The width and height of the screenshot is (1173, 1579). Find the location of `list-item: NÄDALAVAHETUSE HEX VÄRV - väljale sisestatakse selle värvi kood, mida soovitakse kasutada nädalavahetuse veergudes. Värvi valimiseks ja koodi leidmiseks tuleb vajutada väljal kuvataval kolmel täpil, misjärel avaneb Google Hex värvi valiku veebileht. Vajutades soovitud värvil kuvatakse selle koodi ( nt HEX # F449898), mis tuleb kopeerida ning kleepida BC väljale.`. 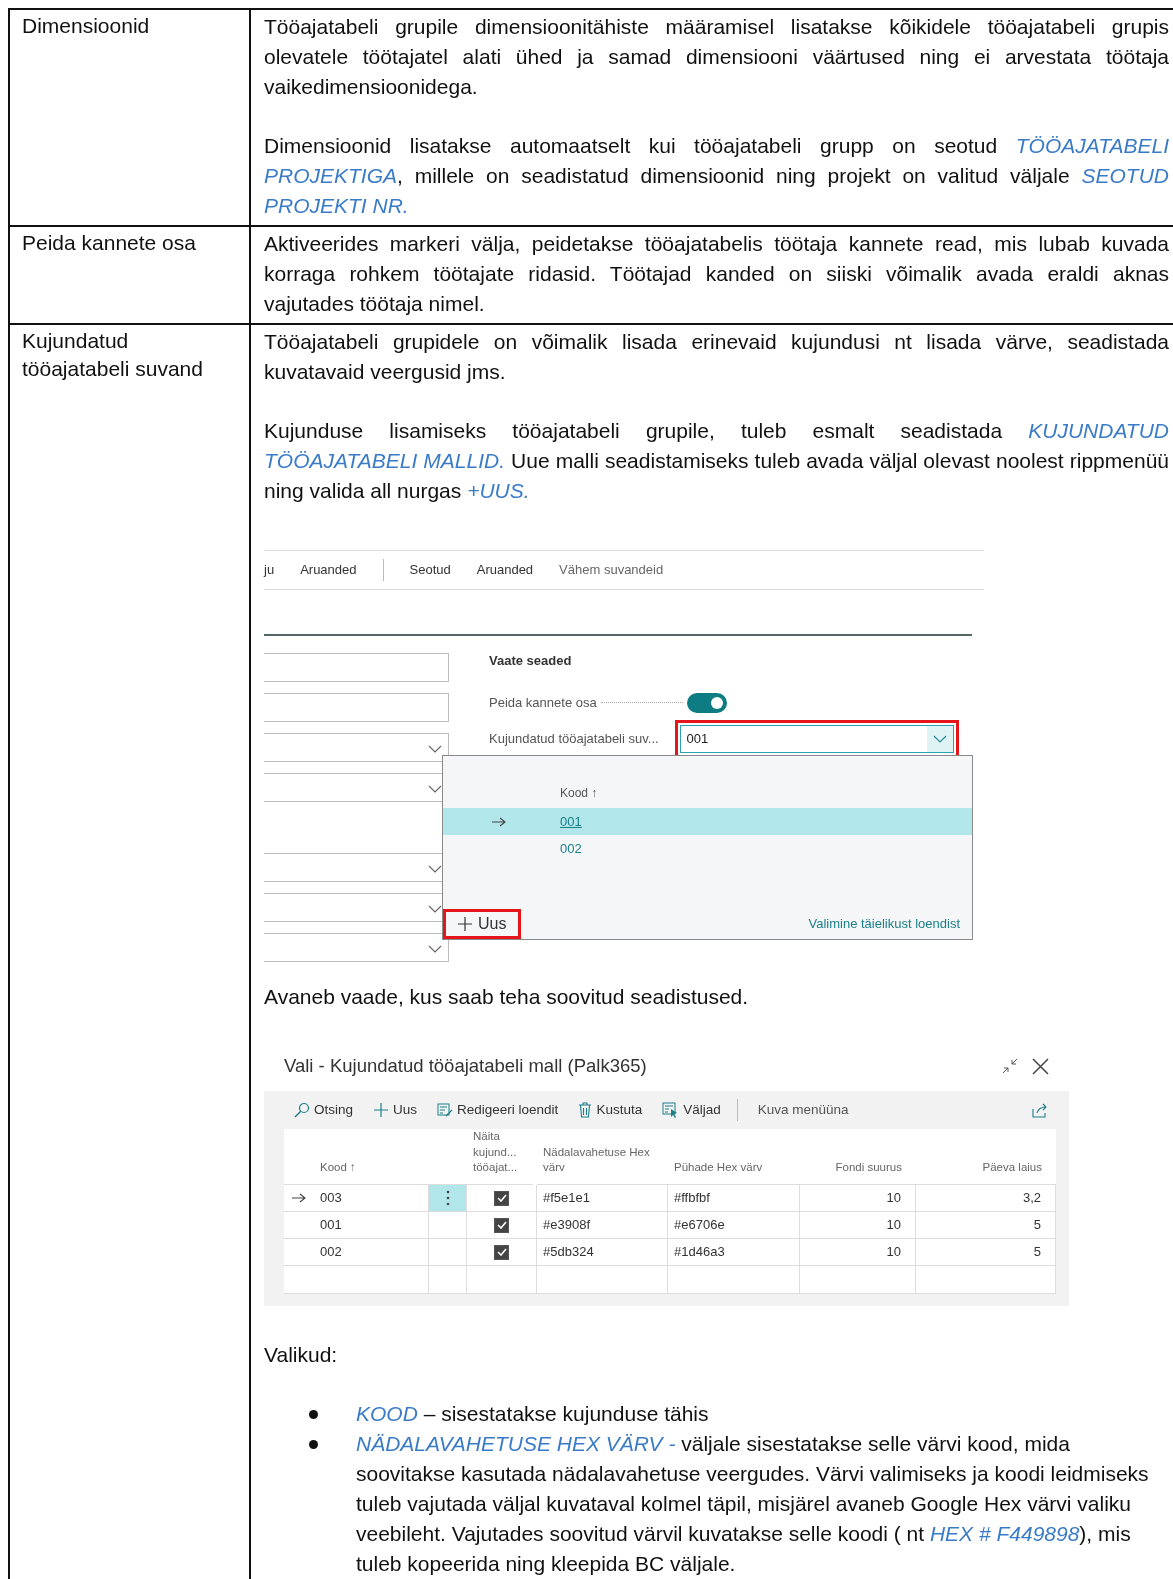

list-item: NÄDALAVAHETUSE HEX VÄRV - väljale sisestatakse selle värvi kood, mida soovitakse kasutada nädalavahetuse veergudes. Värvi valimiseks ja koodi leidmiseks tuleb vajutada väljal kuvataval kolmel täpil, misjärel avaneb Google Hex värvi valiku veebileht. Vajutades soovitud värvil kuvatakse selle koodi ( nt HEX # F449898), mis tuleb kopeerida ning kleepida BC väljale. is located at coordinates (753, 1504).